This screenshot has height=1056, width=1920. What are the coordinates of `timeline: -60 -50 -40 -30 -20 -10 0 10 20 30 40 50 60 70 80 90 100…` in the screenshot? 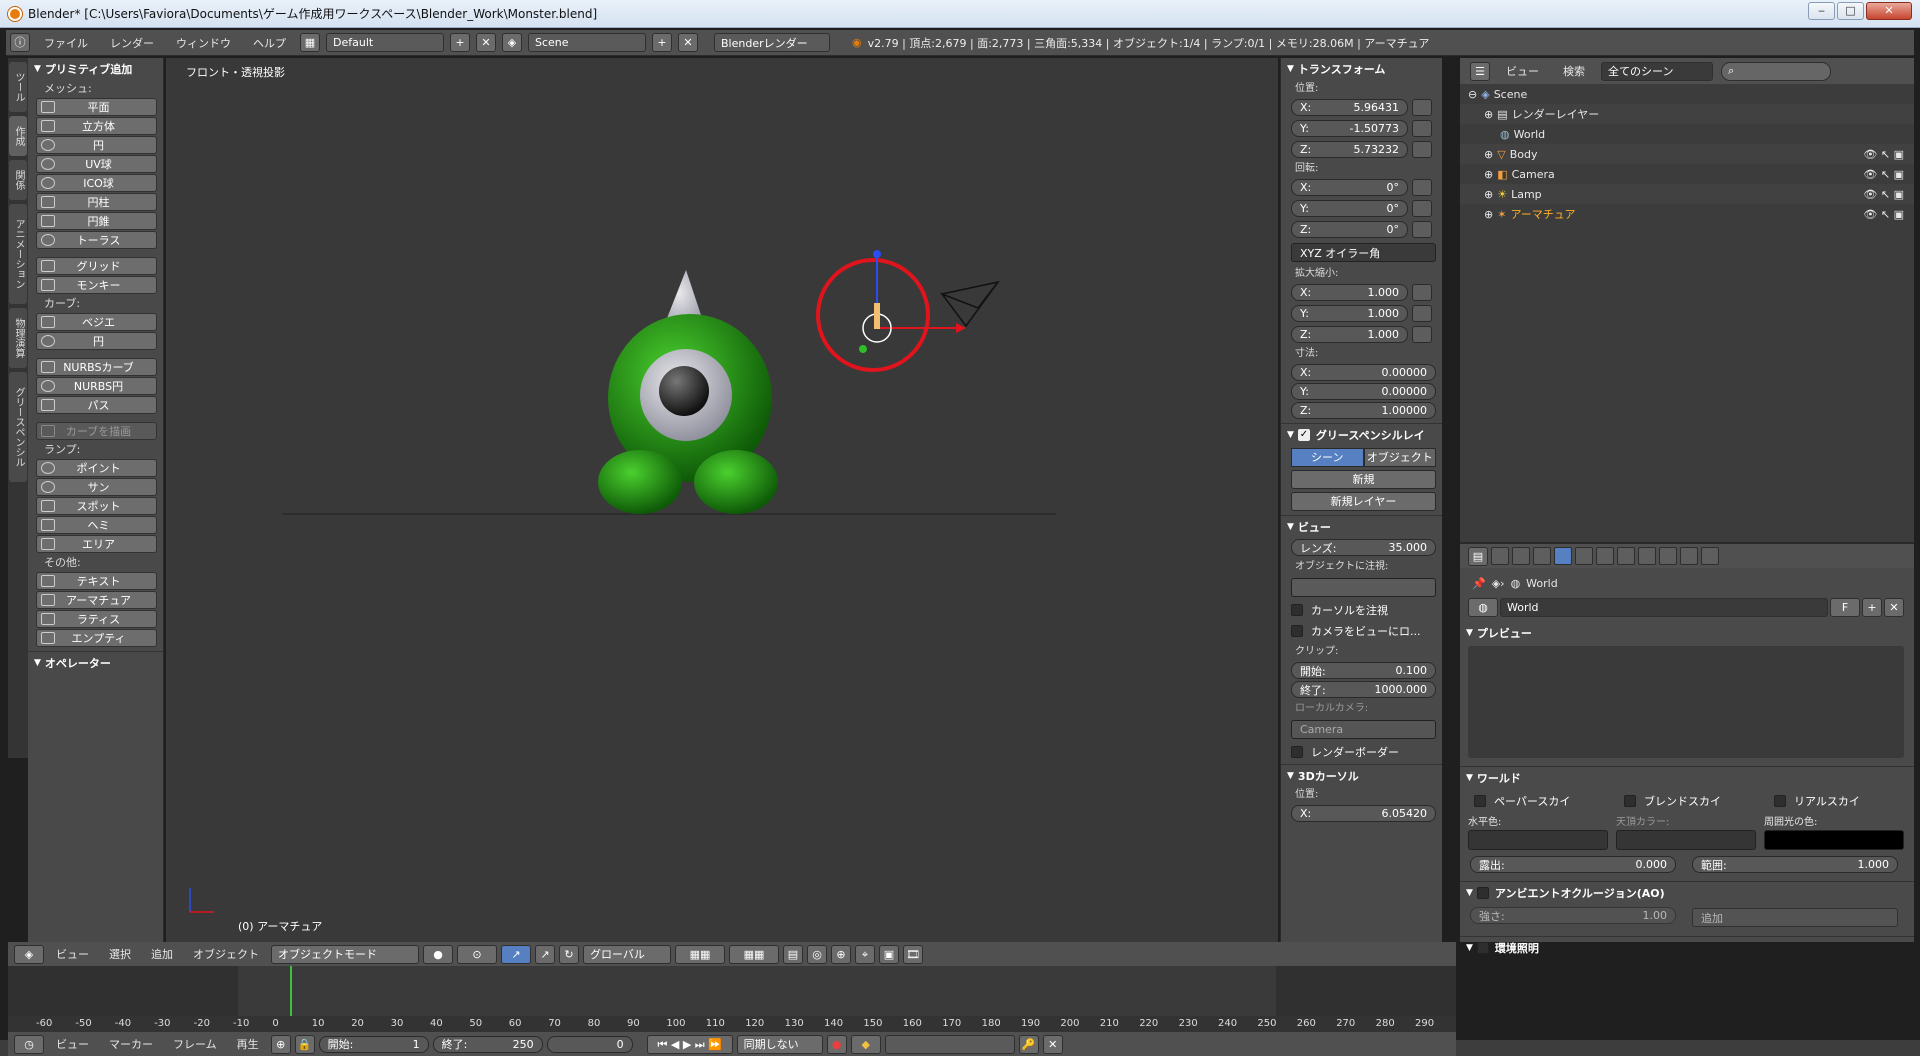 It's located at (732, 999).